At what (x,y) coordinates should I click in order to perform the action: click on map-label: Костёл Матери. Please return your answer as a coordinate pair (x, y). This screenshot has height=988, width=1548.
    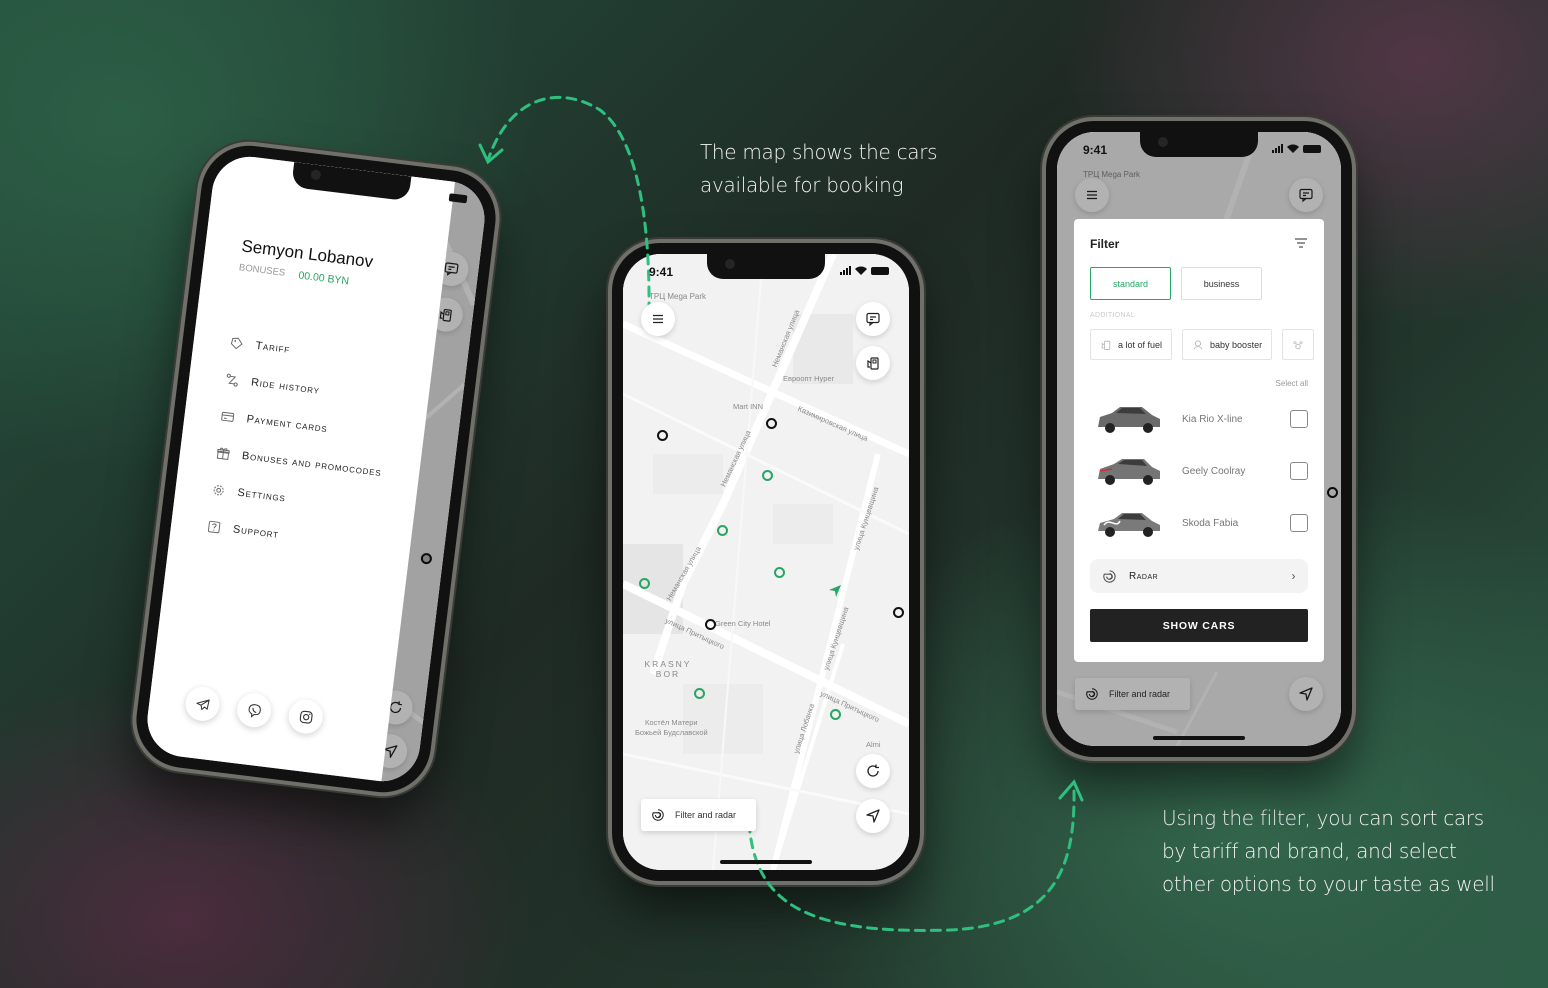
    Looking at the image, I should click on (671, 722).